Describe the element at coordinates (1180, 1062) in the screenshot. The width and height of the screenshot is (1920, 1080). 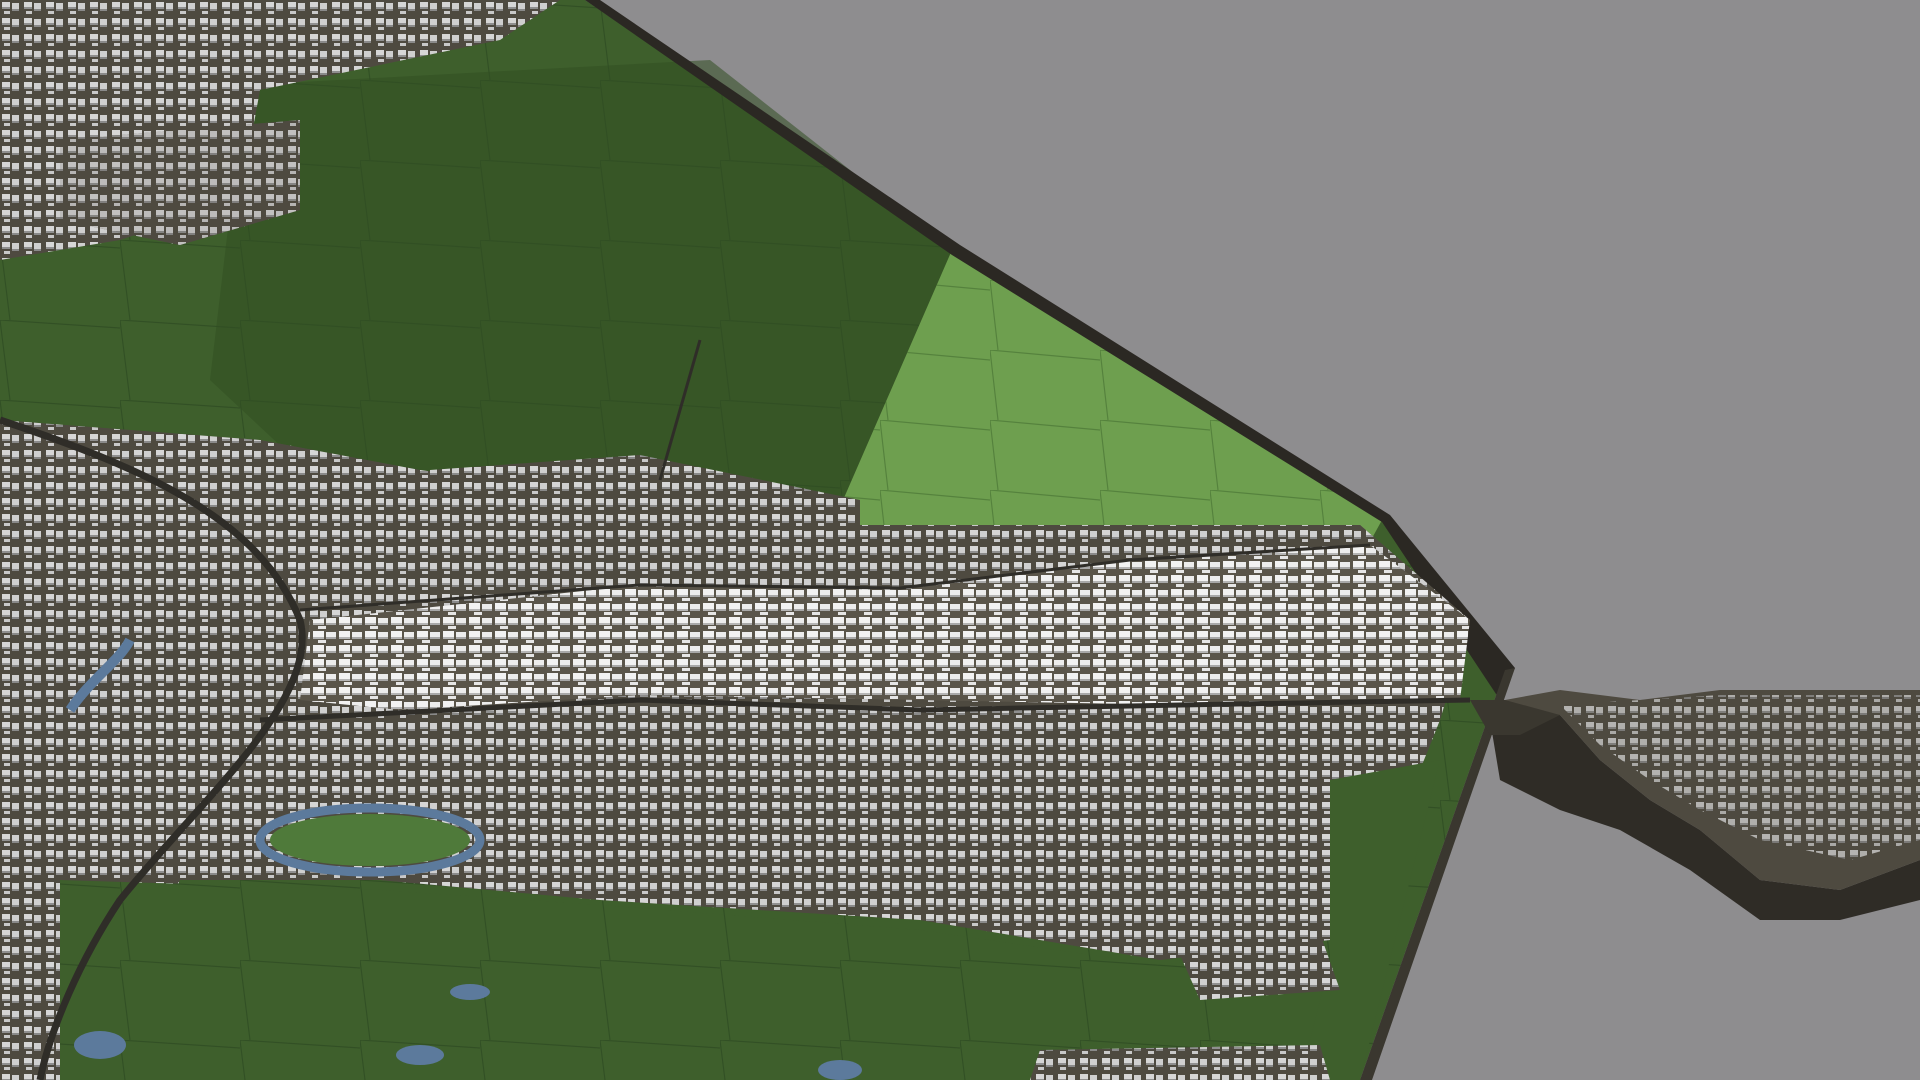
I see `south-edge-houses` at that location.